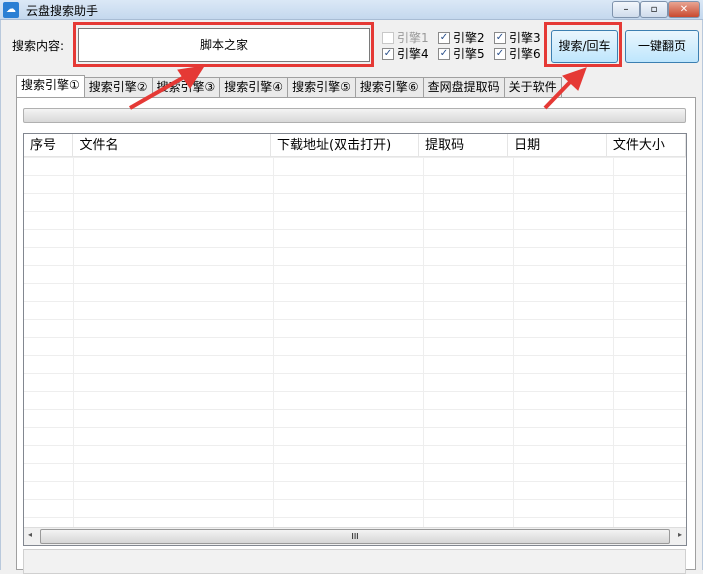 The width and height of the screenshot is (703, 574). What do you see at coordinates (38, 46) in the screenshot?
I see `search-label: 搜索内容:` at bounding box center [38, 46].